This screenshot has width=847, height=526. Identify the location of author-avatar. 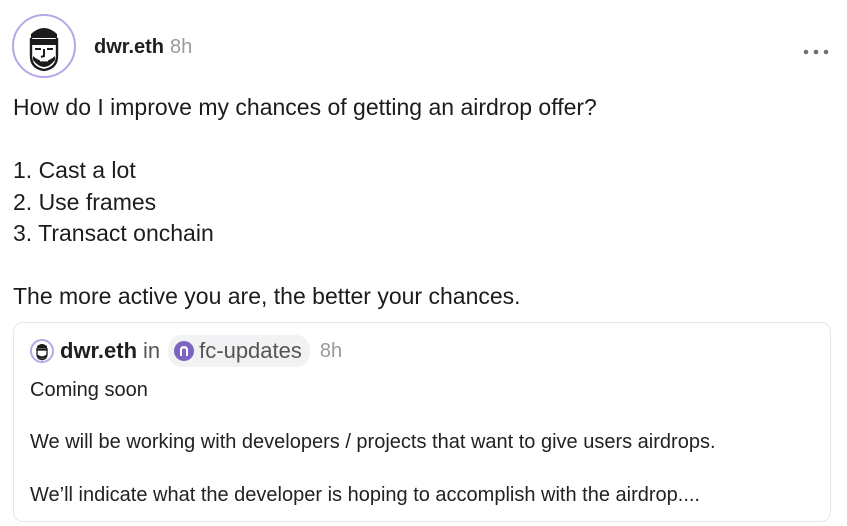
(44, 46).